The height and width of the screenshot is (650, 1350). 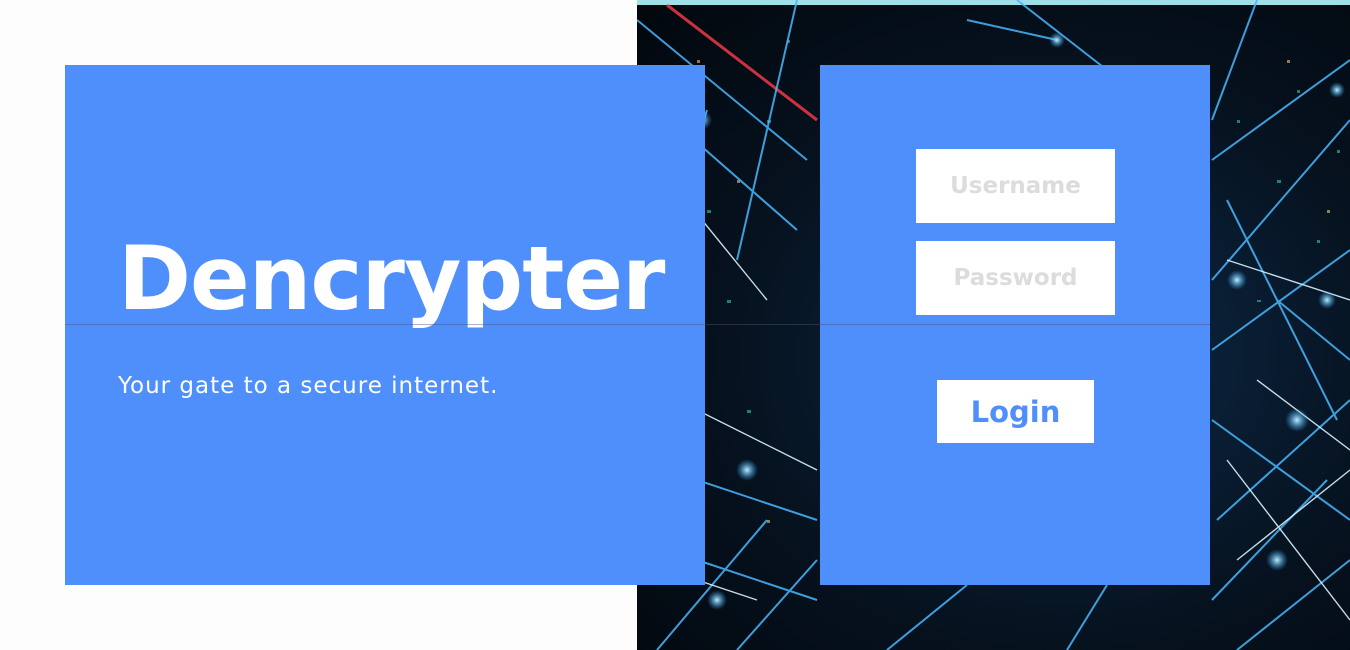 What do you see at coordinates (391, 278) in the screenshot?
I see `brand-title: Dencrypter` at bounding box center [391, 278].